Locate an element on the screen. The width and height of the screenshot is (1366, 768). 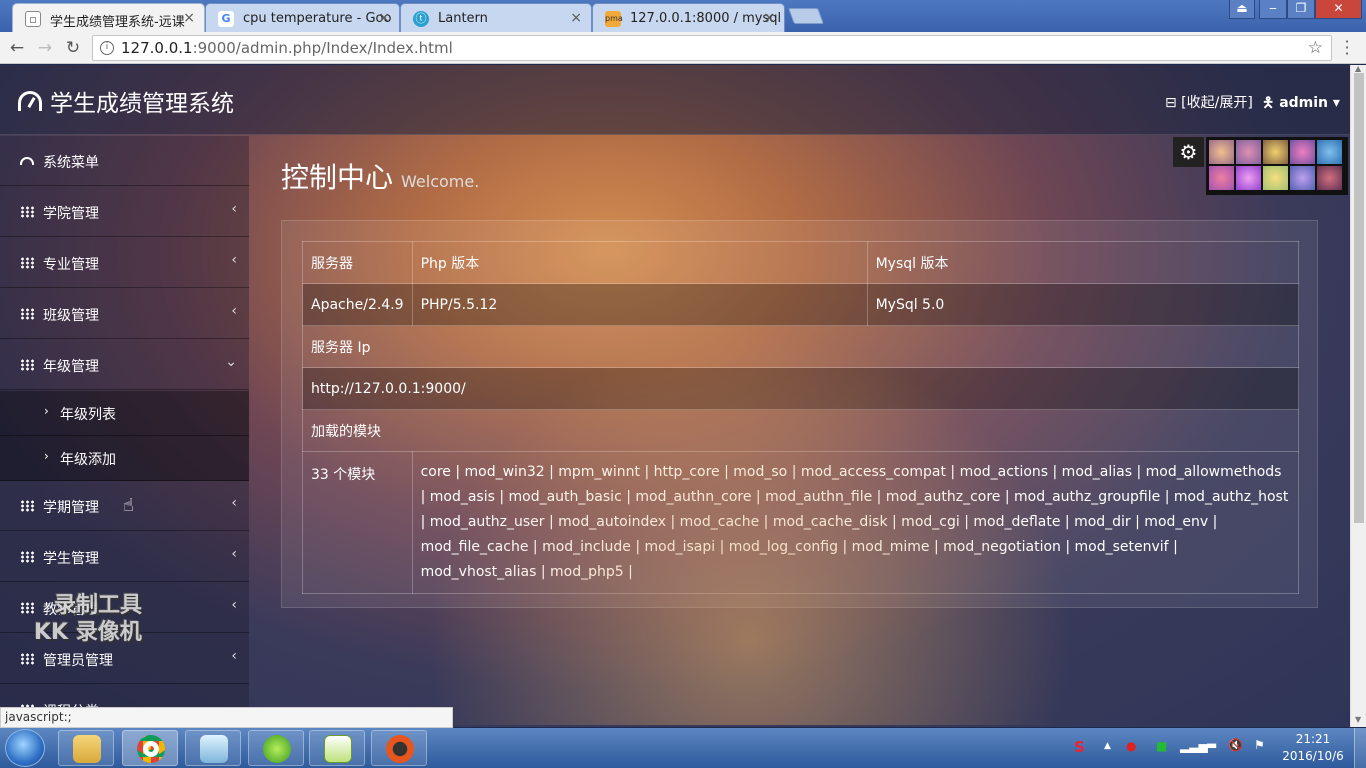
taskbar-recorder is located at coordinates (399, 748).